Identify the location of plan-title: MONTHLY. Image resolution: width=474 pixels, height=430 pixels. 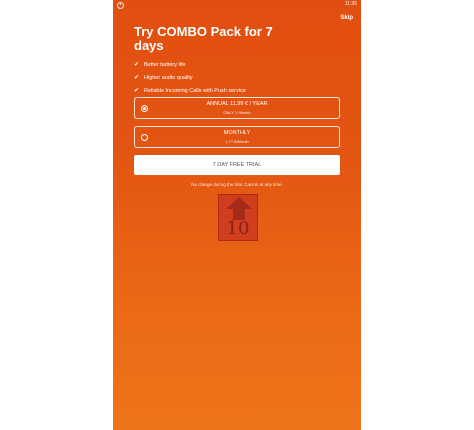
(237, 133).